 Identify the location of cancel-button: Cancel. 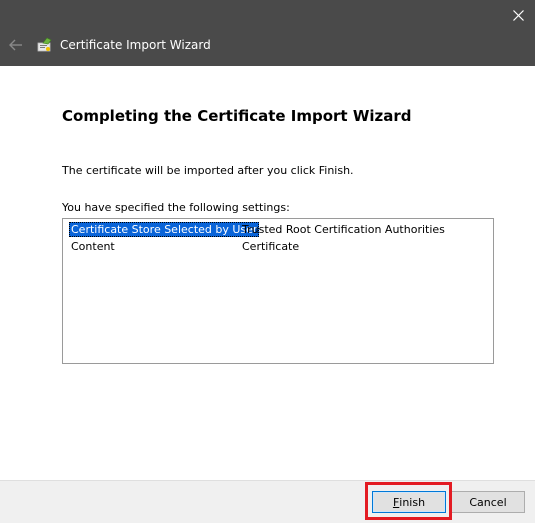
(488, 502).